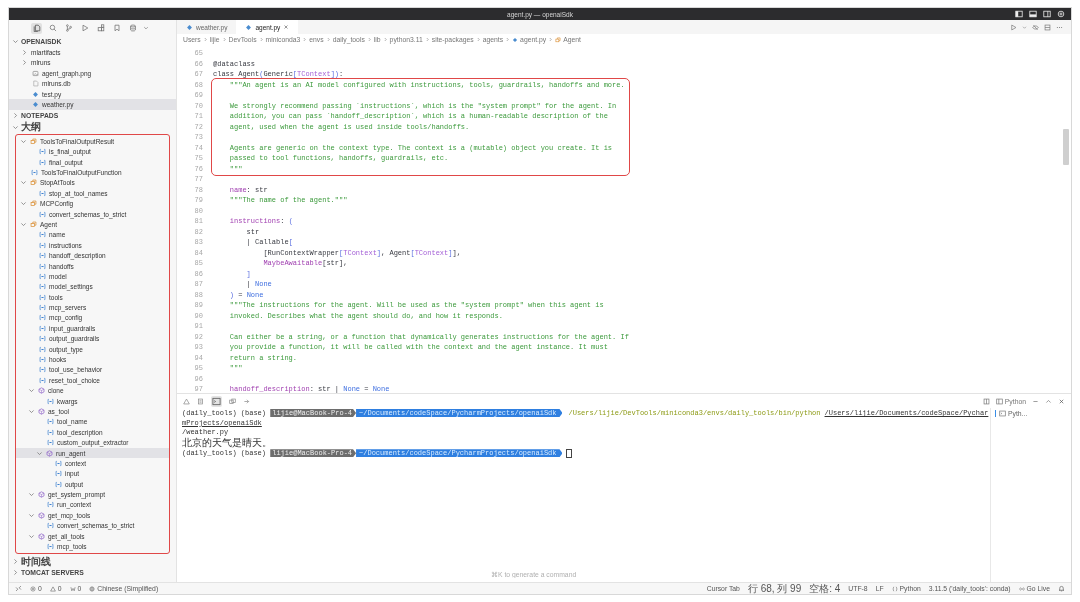 The height and width of the screenshot is (602, 1080). What do you see at coordinates (200, 401) in the screenshot?
I see `document-icon` at bounding box center [200, 401].